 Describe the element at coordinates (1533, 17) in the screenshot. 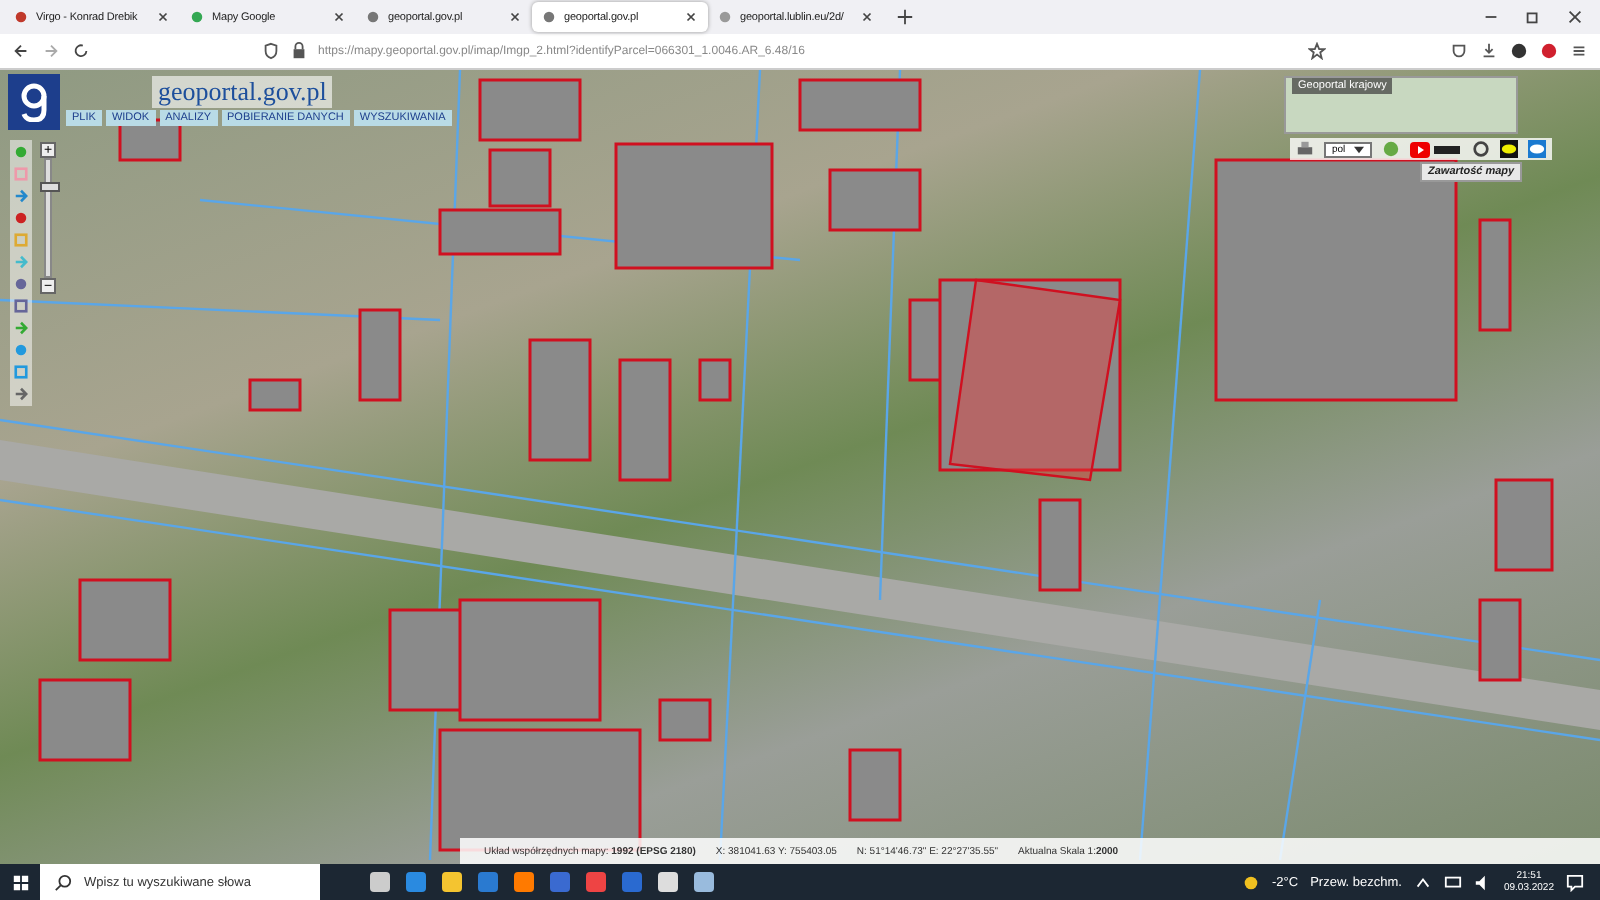

I see `restore-icon` at that location.